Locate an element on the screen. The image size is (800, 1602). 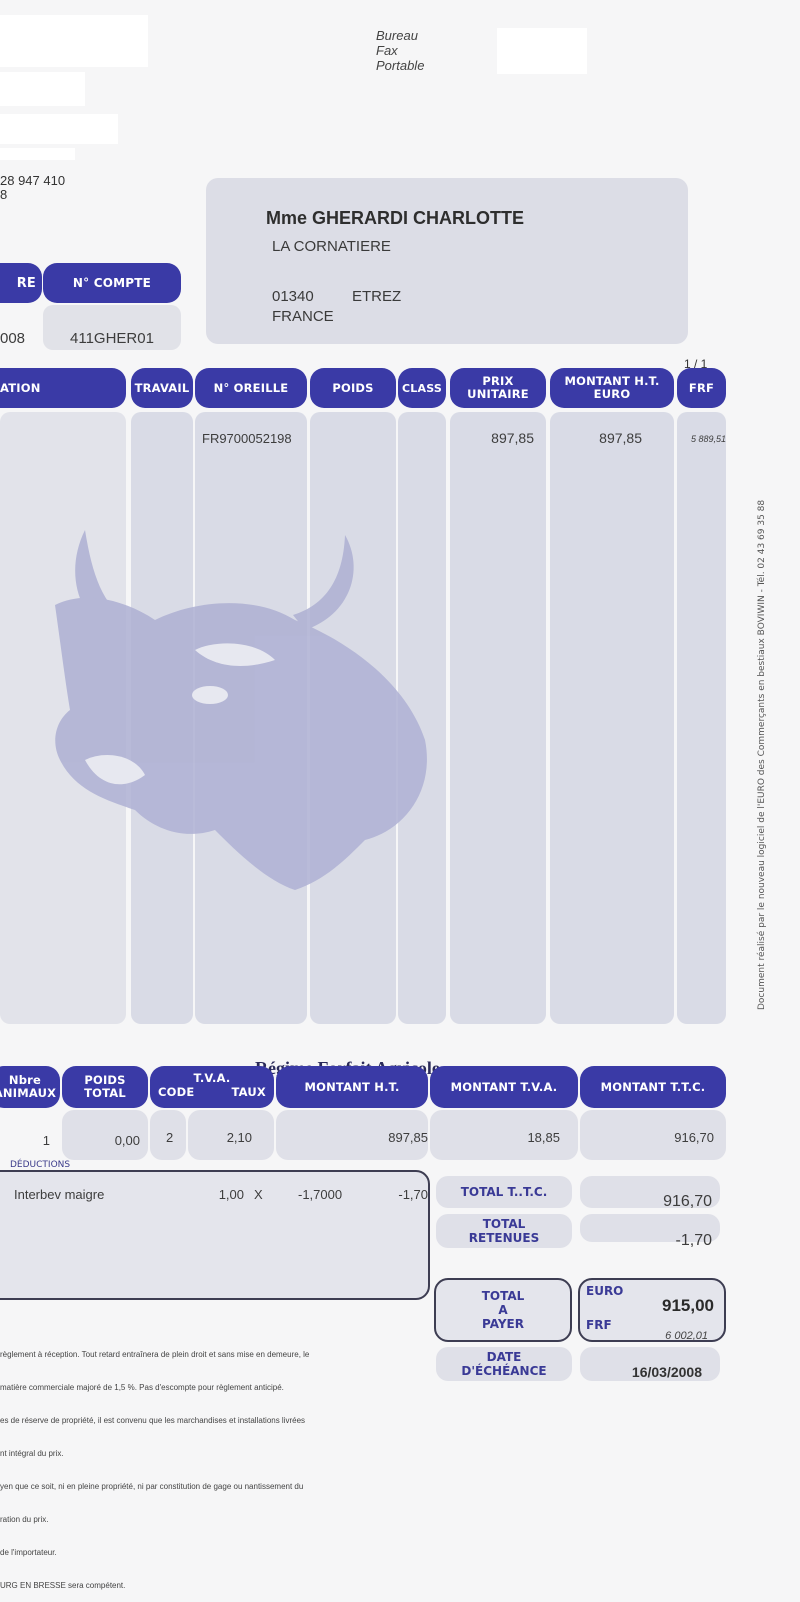
company-info: 28 947 410 8 is located at coordinates (32, 188).